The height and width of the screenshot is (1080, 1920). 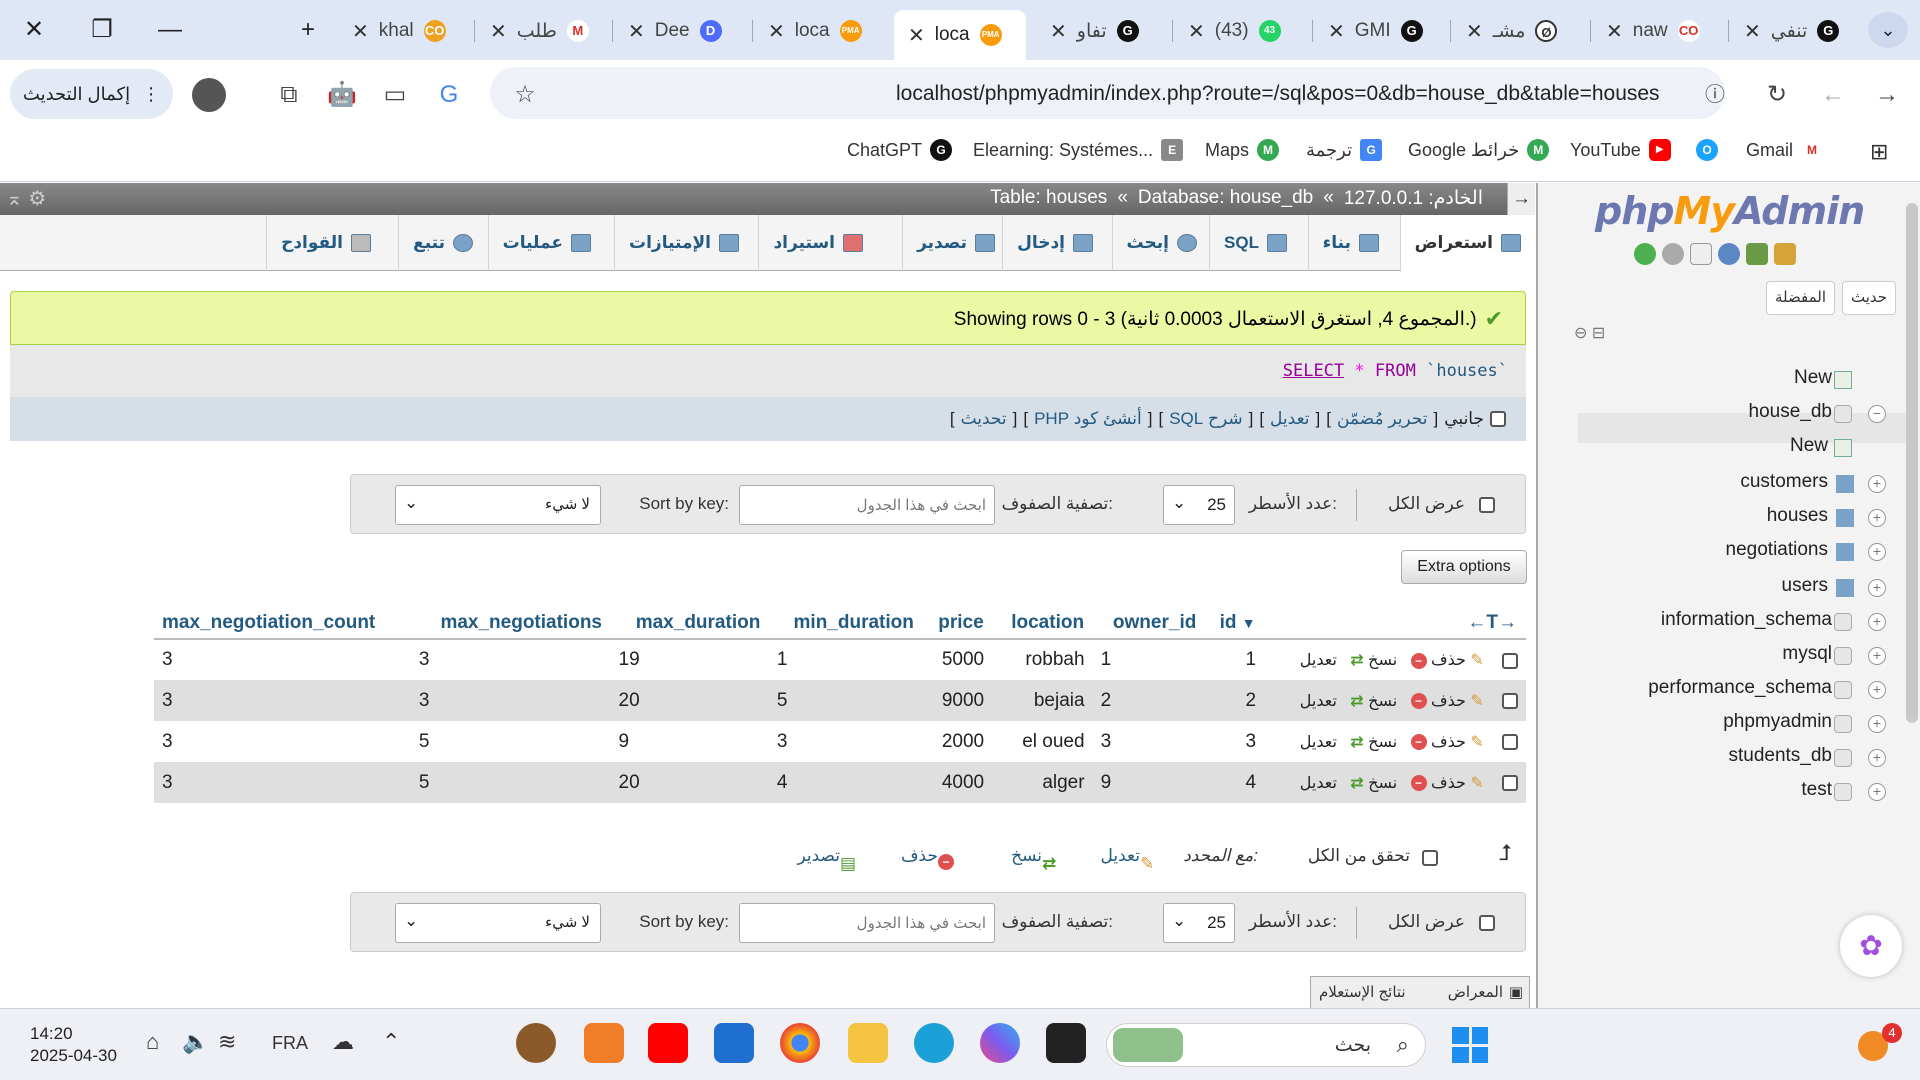 What do you see at coordinates (1042, 782) in the screenshot?
I see `cell-location: alger` at bounding box center [1042, 782].